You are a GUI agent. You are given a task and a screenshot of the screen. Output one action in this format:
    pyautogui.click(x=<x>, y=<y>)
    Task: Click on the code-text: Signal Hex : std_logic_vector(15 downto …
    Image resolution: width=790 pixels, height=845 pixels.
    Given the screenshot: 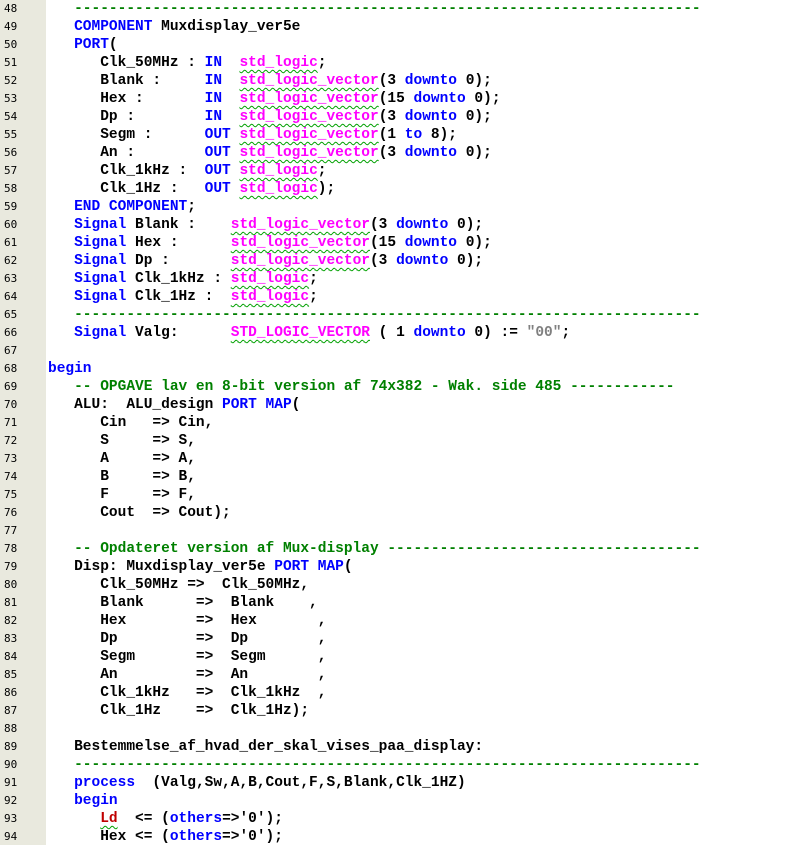 What is the action you would take?
    pyautogui.click(x=270, y=243)
    